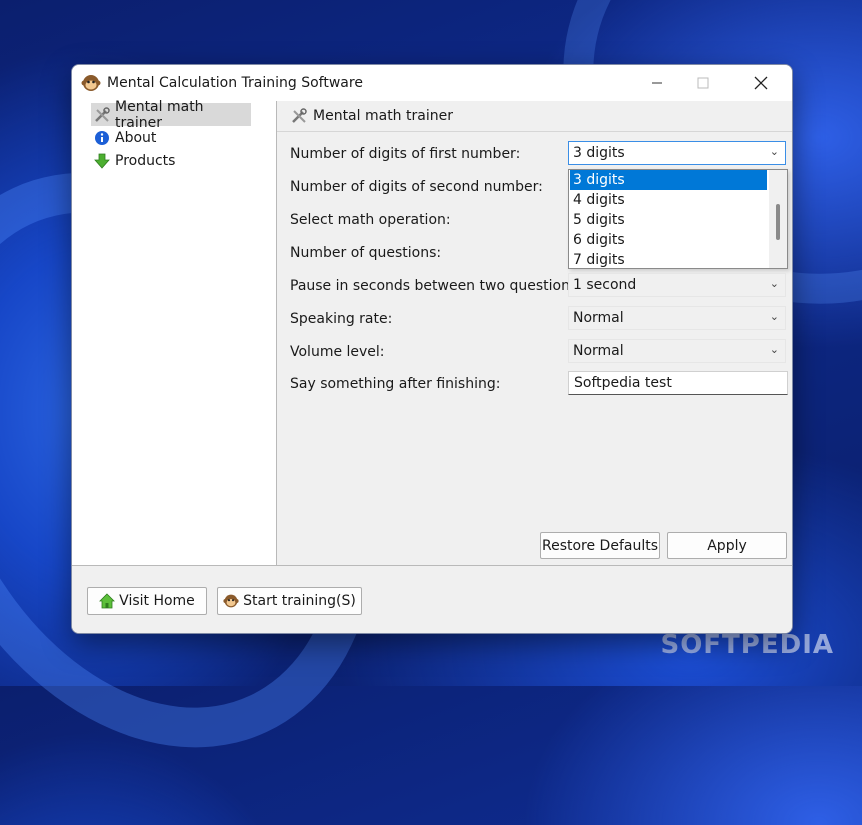 The image size is (862, 825). I want to click on window-title: Mental Calculation Training Software, so click(235, 83).